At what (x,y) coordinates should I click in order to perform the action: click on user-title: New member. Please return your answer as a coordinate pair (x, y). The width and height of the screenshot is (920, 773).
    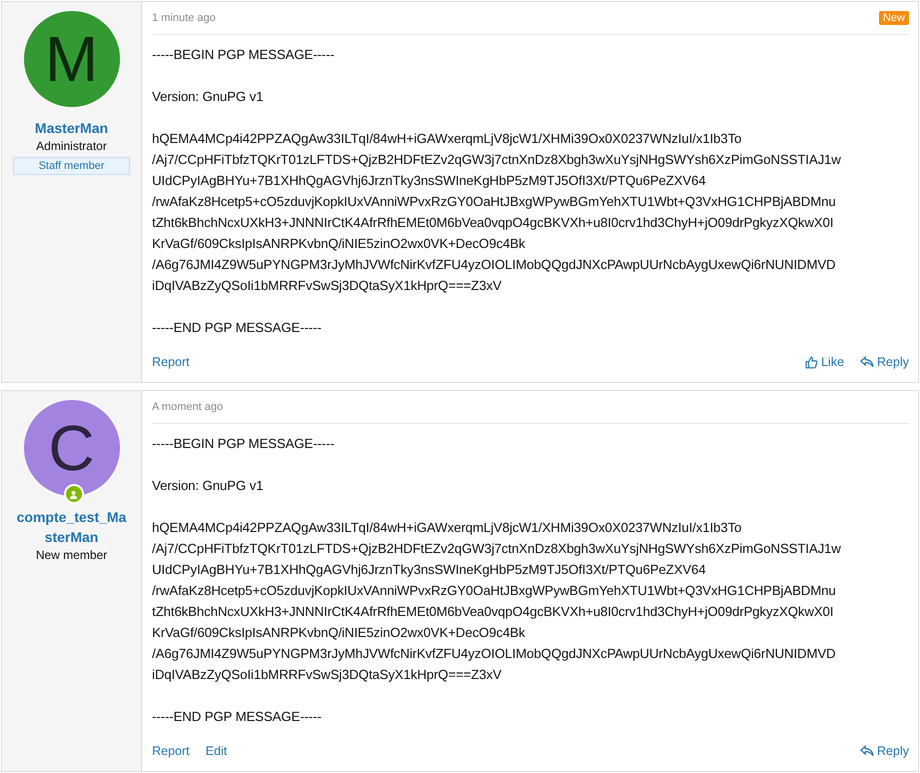
    Looking at the image, I should click on (72, 555).